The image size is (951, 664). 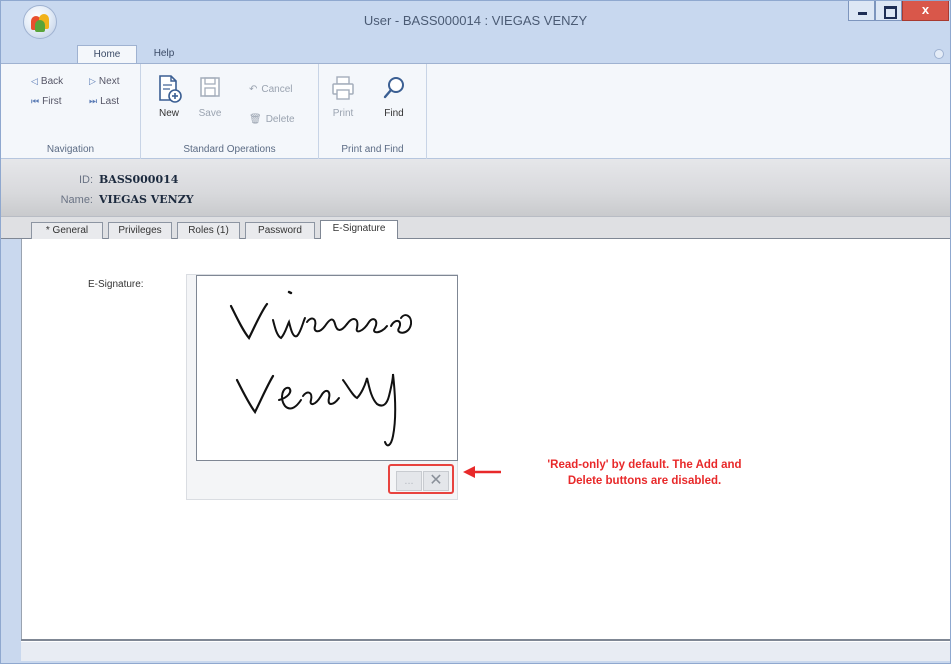 What do you see at coordinates (644, 465) in the screenshot?
I see `annotation-line-1: 'Read-only' by default. The Add and` at bounding box center [644, 465].